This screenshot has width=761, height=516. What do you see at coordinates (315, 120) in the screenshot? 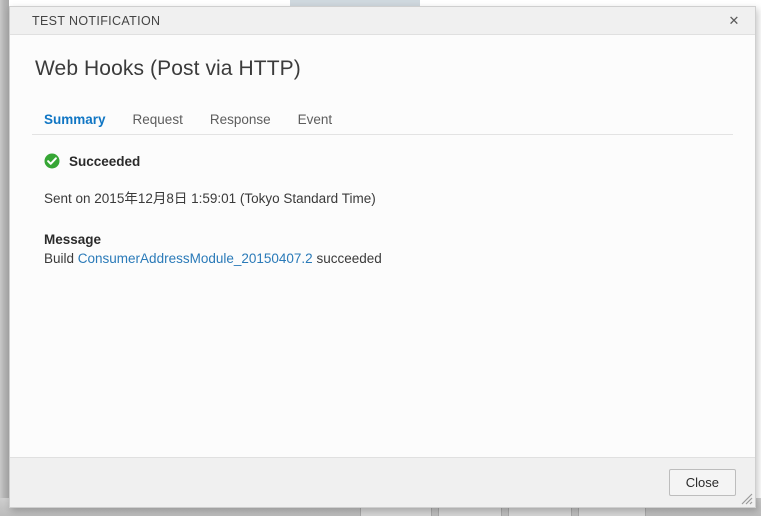
I see `tab-event: Event` at bounding box center [315, 120].